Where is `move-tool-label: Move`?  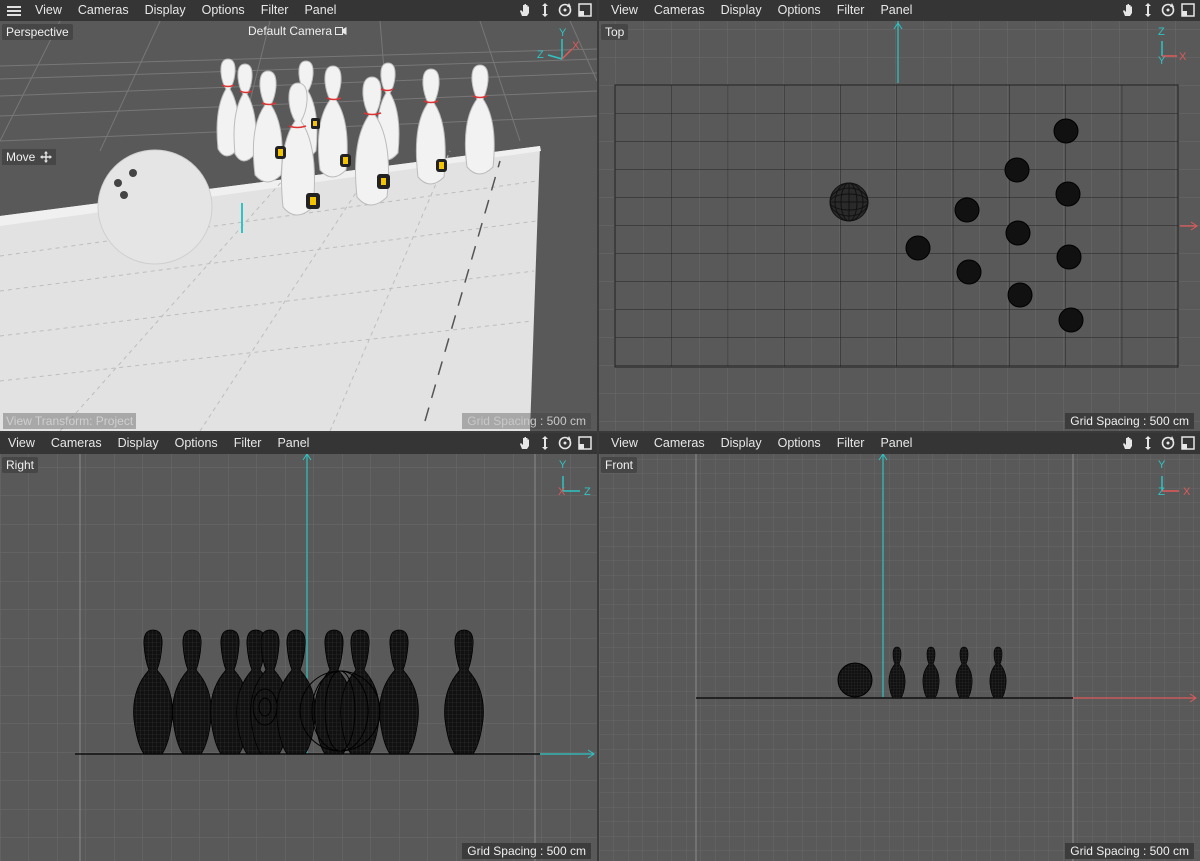 move-tool-label: Move is located at coordinates (29, 157).